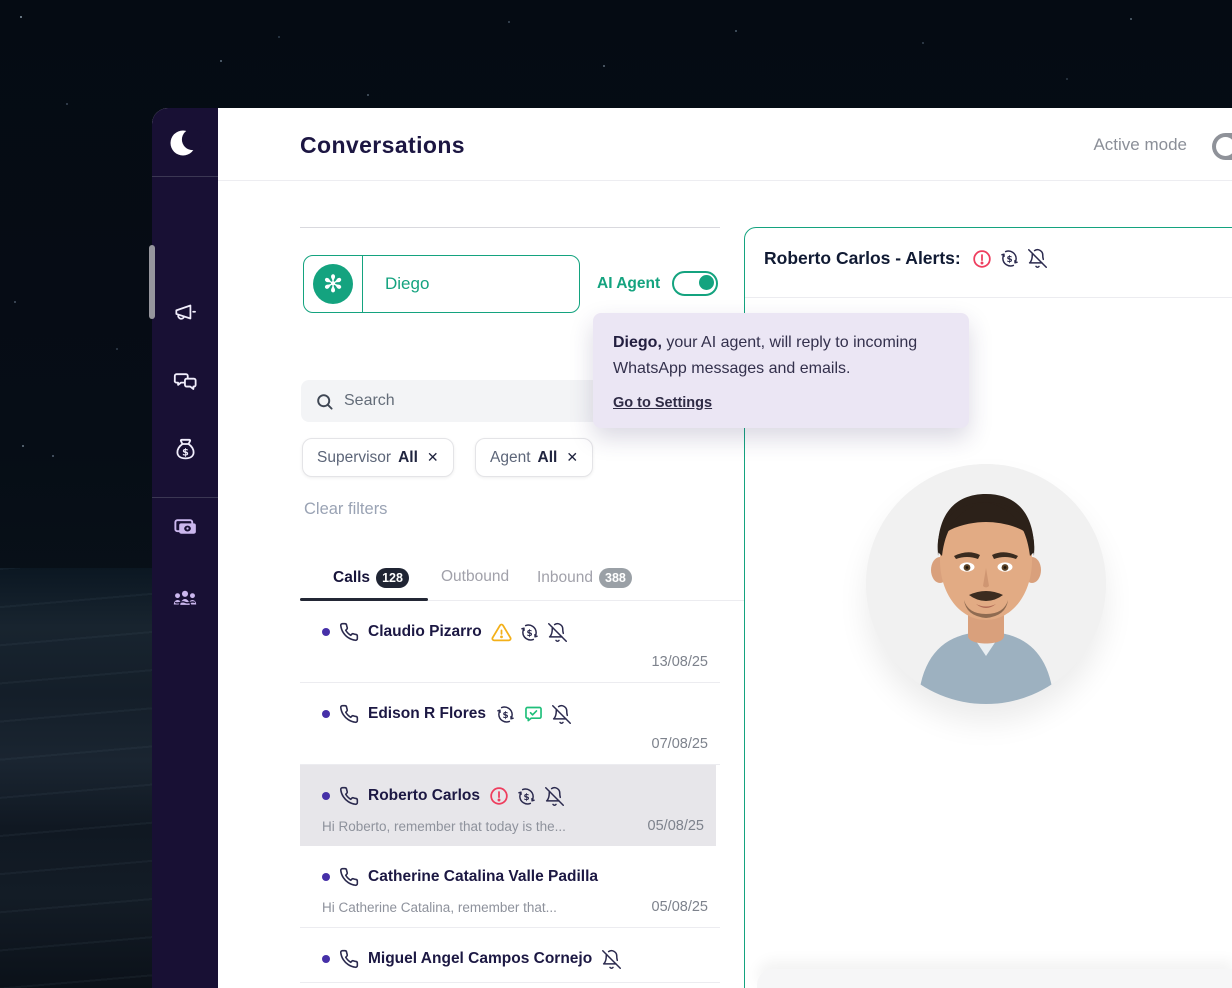 Image resolution: width=1232 pixels, height=988 pixels. Describe the element at coordinates (725, 180) in the screenshot. I see `header-divider` at that location.